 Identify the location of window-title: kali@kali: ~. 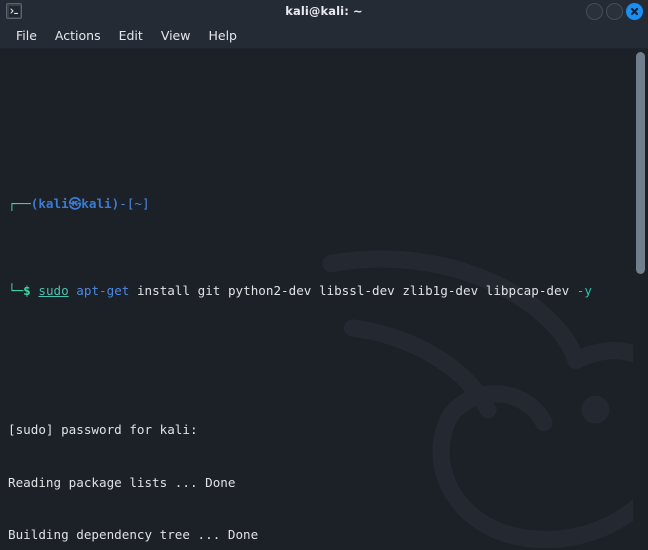
(324, 11).